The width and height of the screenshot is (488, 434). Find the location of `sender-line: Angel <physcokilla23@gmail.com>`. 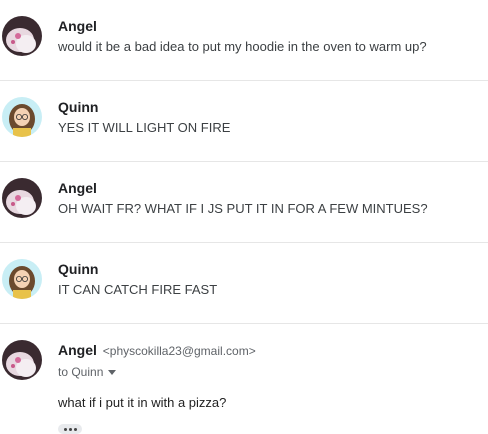

sender-line: Angel <physcokilla23@gmail.com> is located at coordinates (157, 350).